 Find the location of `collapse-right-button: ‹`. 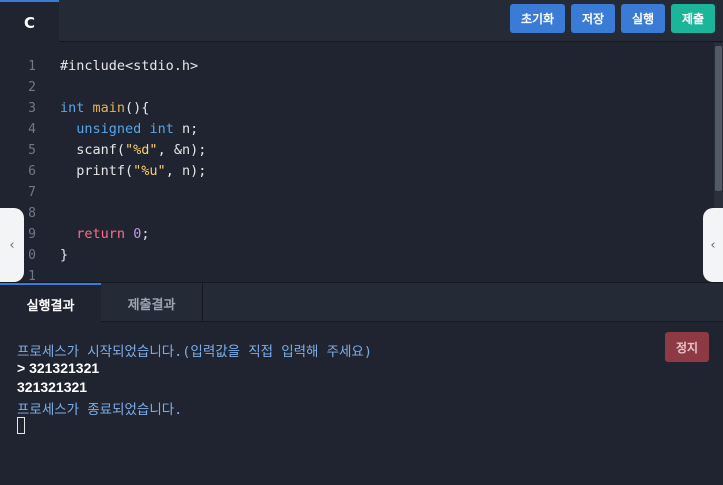

collapse-right-button: ‹ is located at coordinates (713, 245).